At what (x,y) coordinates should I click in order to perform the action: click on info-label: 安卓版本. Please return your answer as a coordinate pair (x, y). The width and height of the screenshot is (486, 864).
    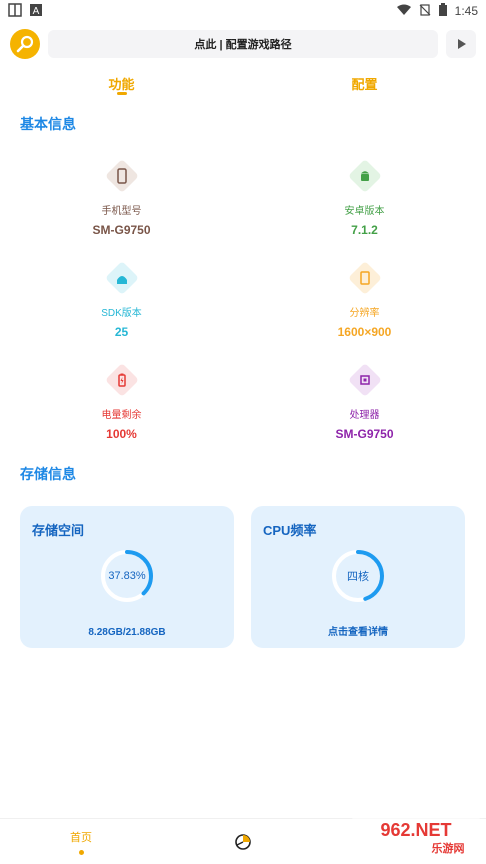
    Looking at the image, I should click on (364, 211).